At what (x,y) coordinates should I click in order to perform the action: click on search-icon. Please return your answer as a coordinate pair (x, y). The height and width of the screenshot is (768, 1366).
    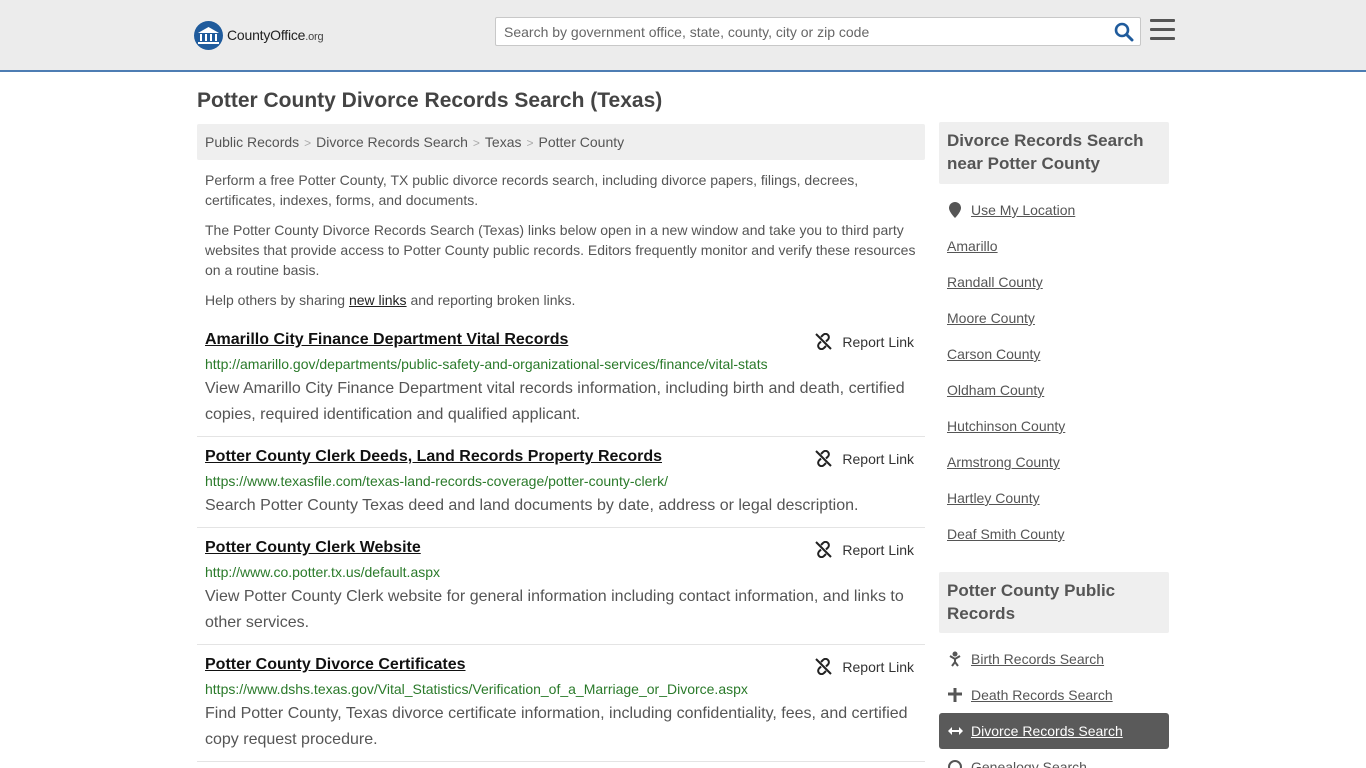
    Looking at the image, I should click on (1124, 32).